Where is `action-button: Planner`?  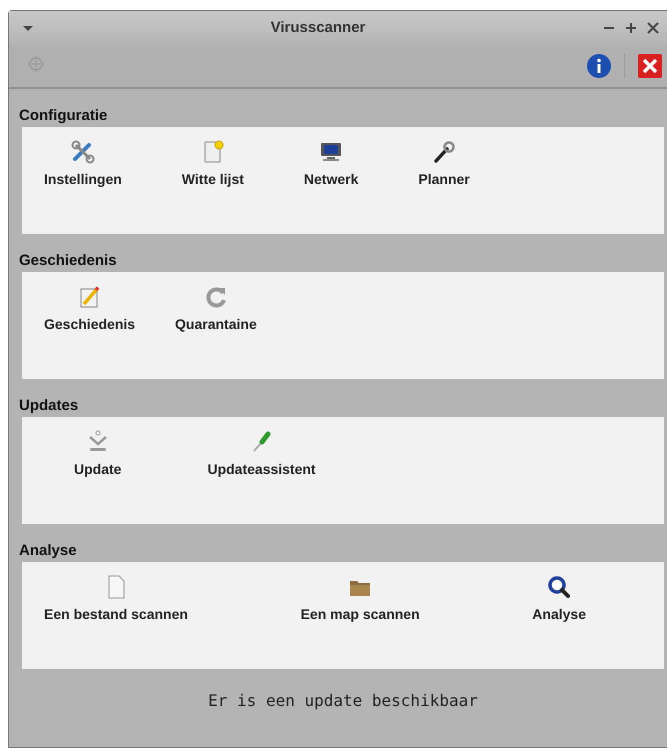
action-button: Planner is located at coordinates (444, 164).